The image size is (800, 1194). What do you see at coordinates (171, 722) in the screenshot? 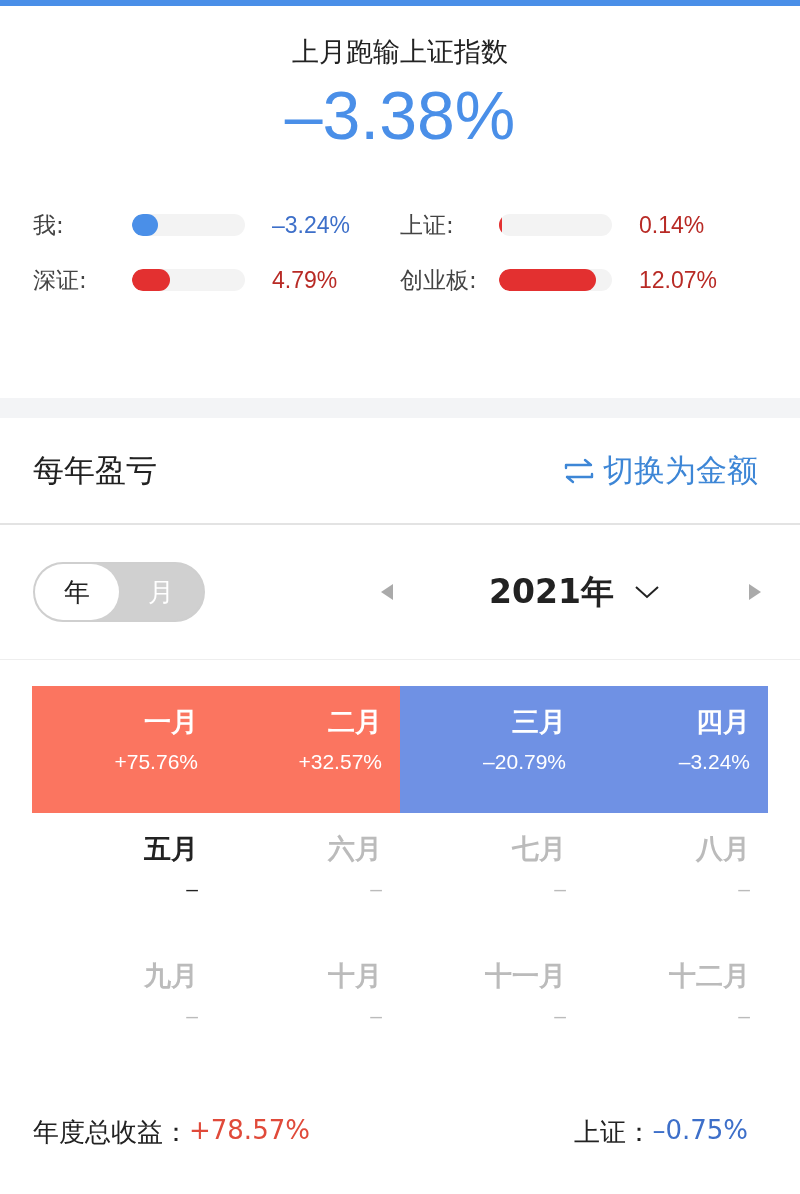
I see `month-name: 一月` at bounding box center [171, 722].